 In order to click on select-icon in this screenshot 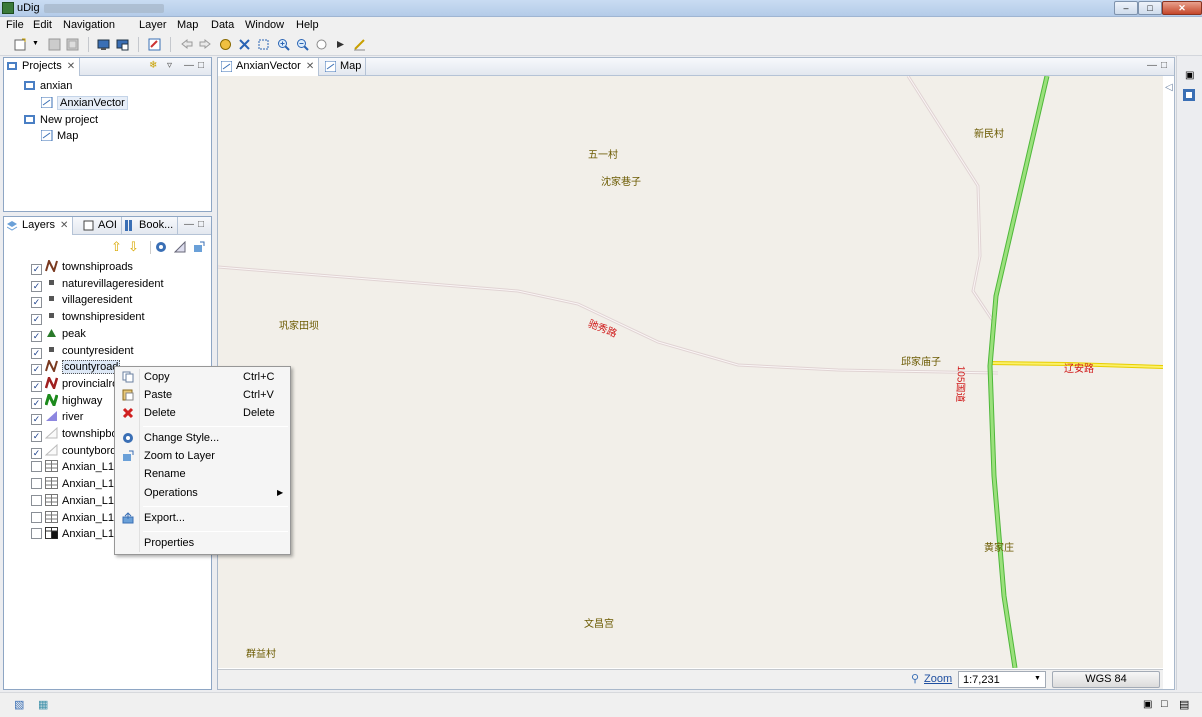, I will do `click(340, 44)`.